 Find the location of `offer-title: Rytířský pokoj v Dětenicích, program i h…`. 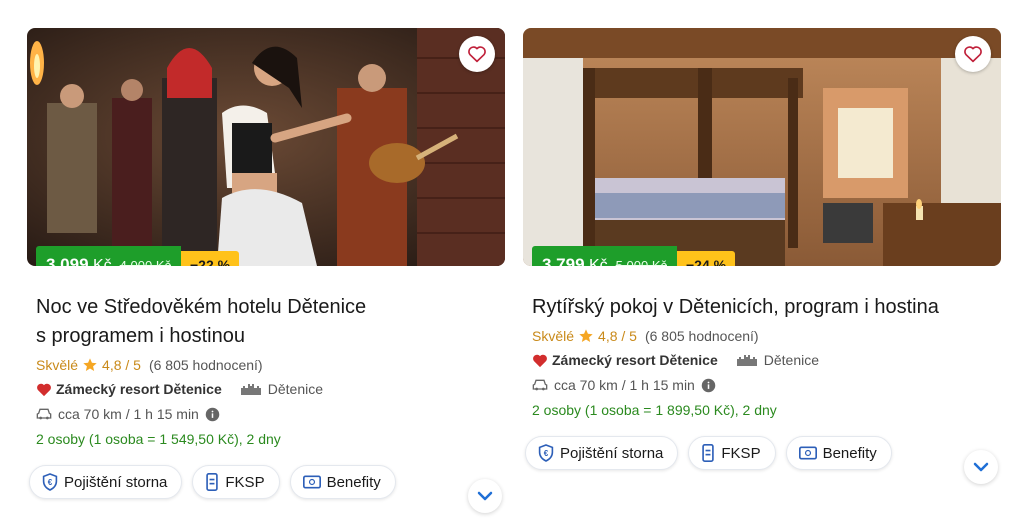

offer-title: Rytířský pokoj v Dětenicích, program i h… is located at coordinates (762, 307).